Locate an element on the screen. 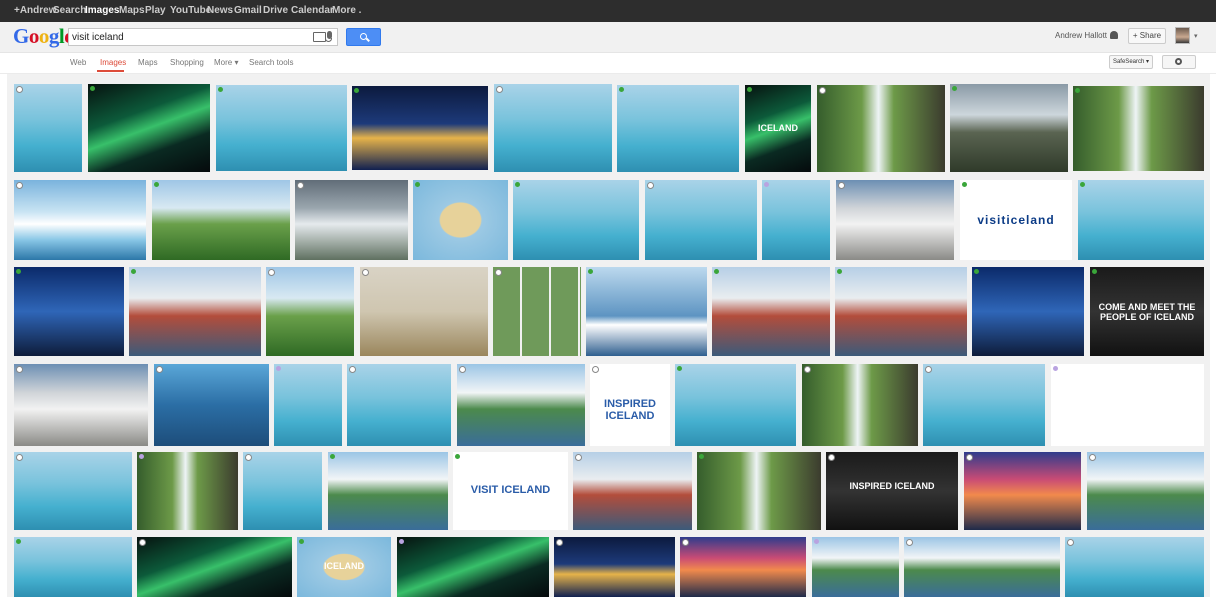 The image size is (1216, 597). image-overlay-text: ICELAND is located at coordinates (344, 566).